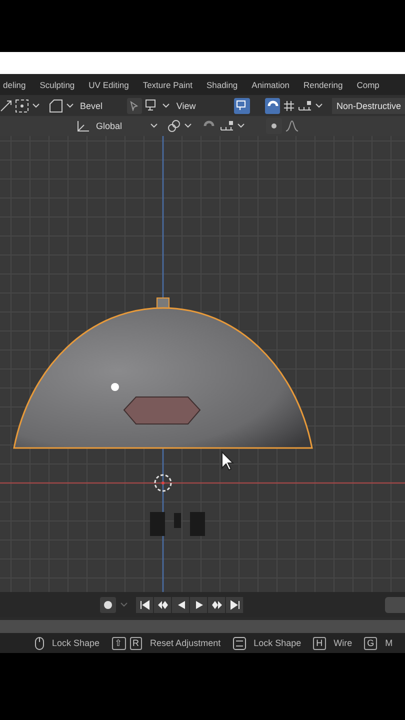 The image size is (405, 720). I want to click on jump-start-button, so click(145, 604).